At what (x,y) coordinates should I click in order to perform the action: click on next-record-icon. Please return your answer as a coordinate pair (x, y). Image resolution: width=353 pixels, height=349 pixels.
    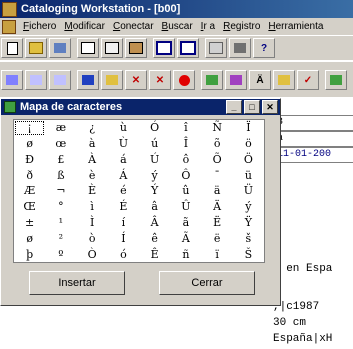
    Looking at the image, I should click on (60, 80).